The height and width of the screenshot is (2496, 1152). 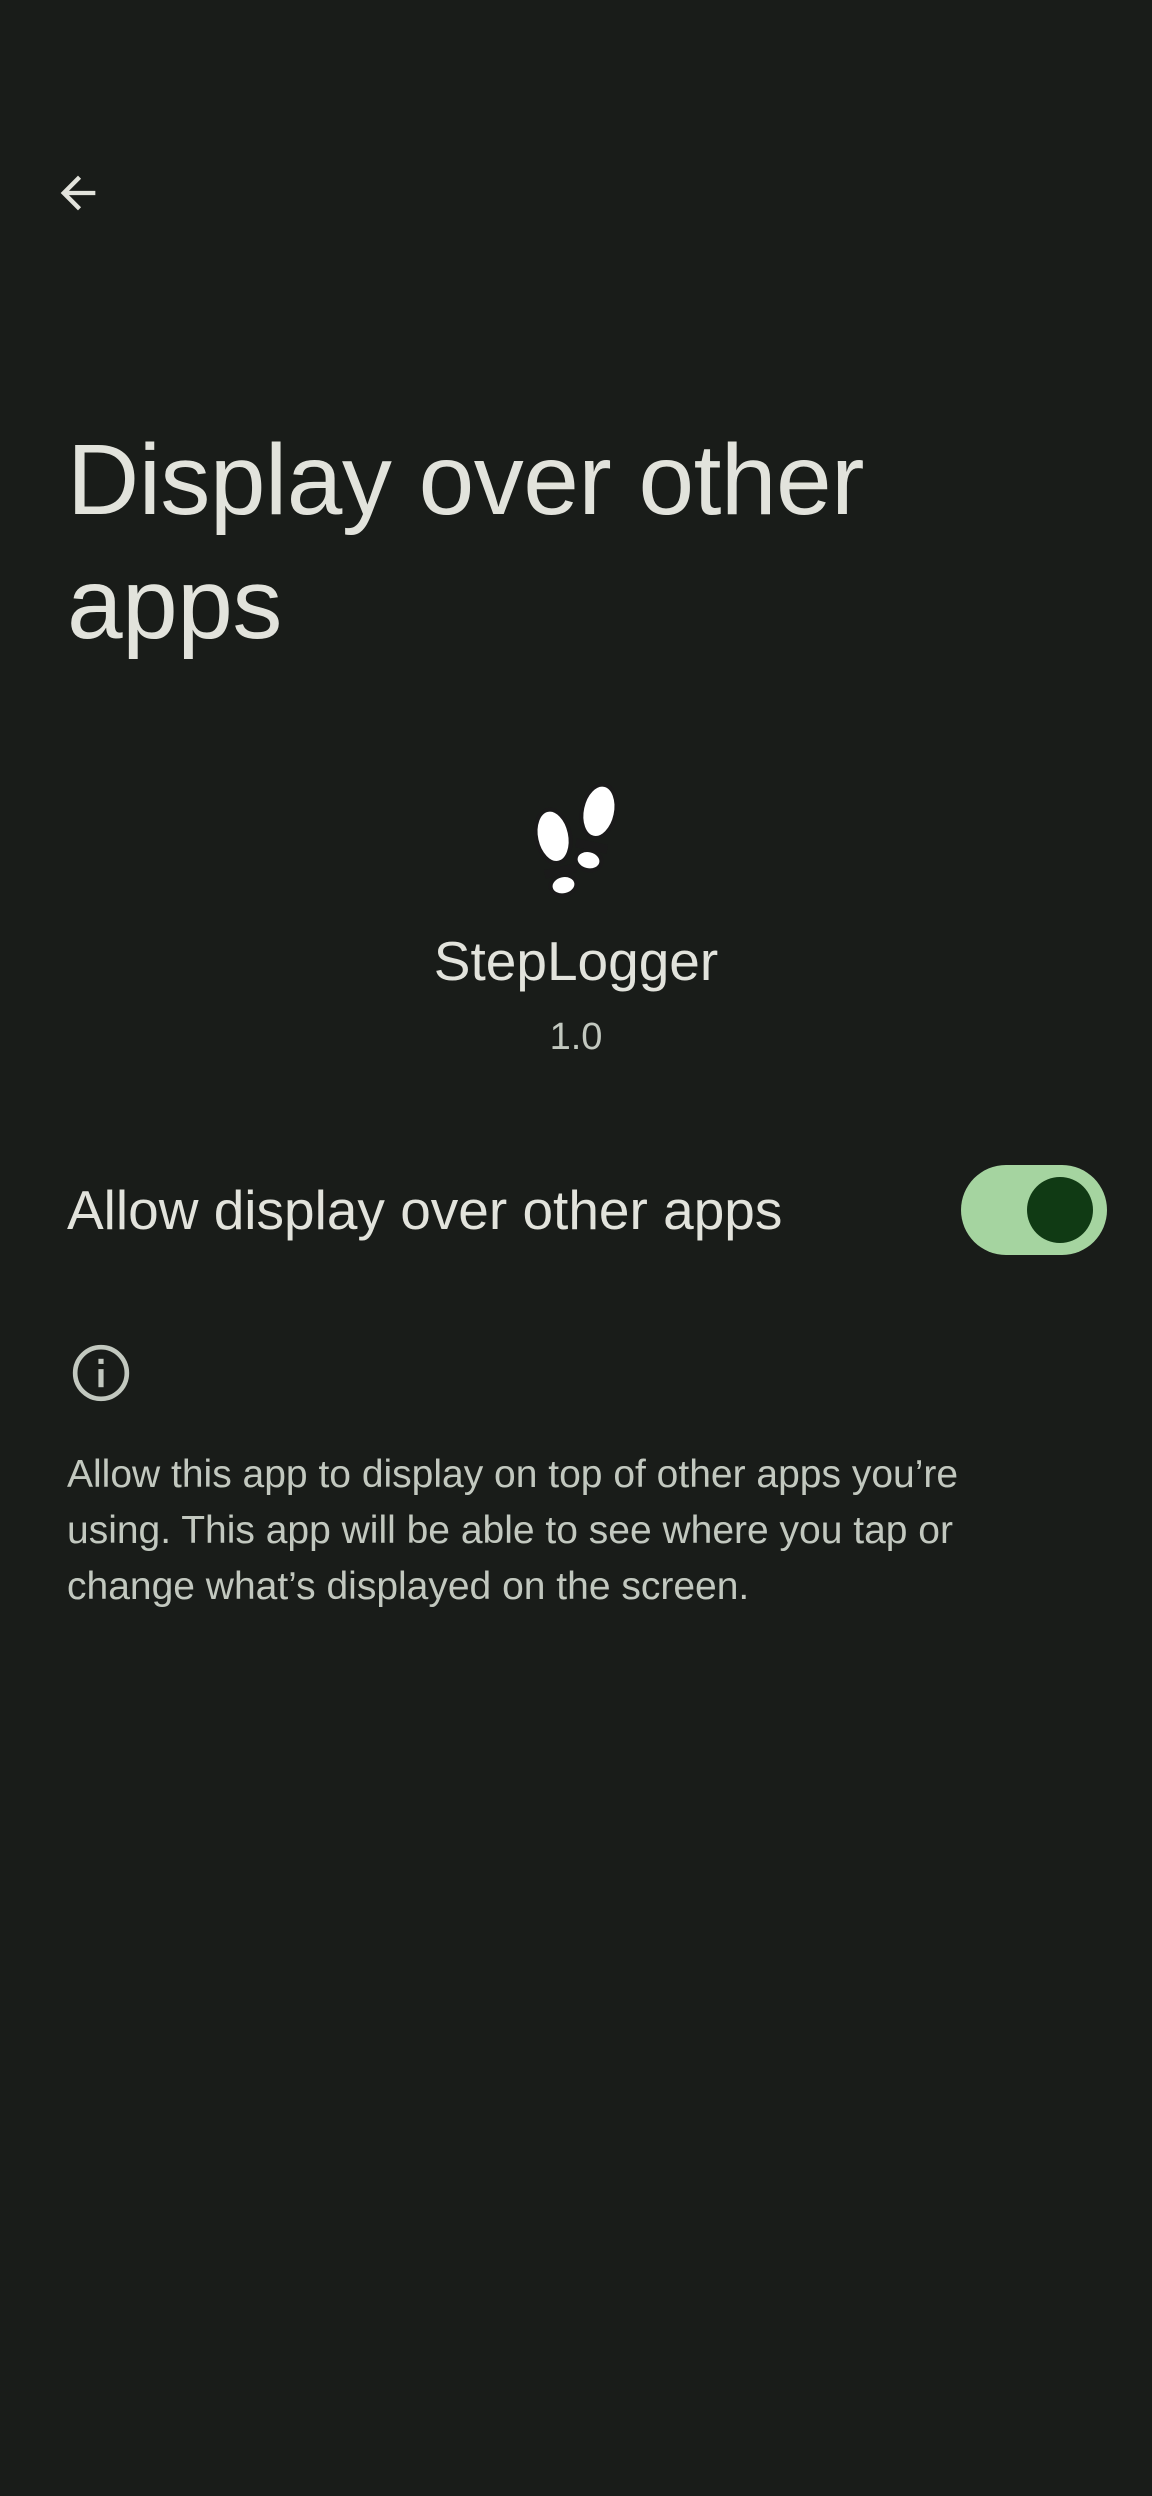 What do you see at coordinates (101, 1373) in the screenshot?
I see `info-icon` at bounding box center [101, 1373].